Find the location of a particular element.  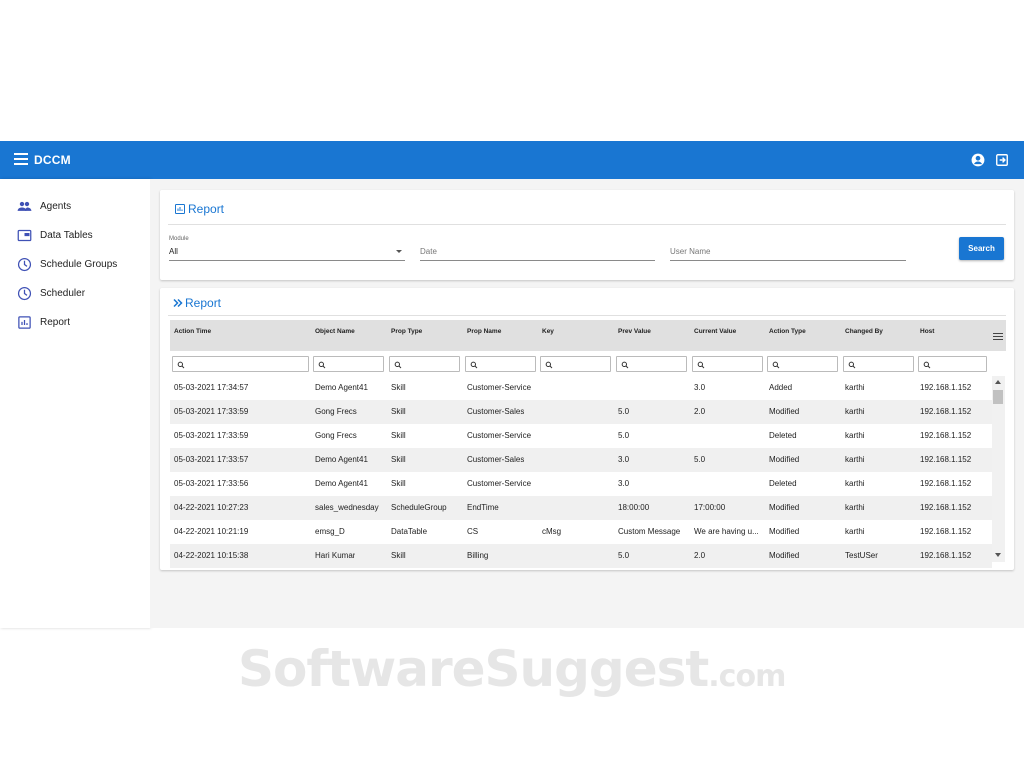

watermark-suffix: .com is located at coordinates (747, 676).